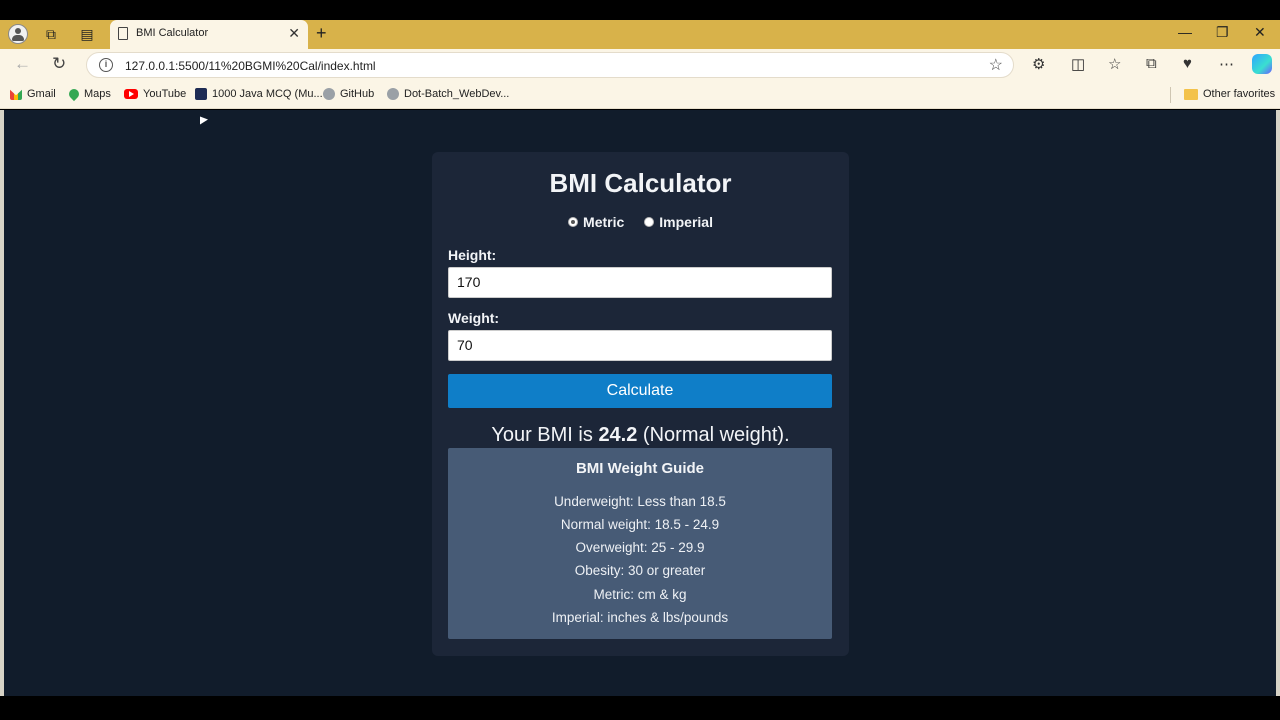 The height and width of the screenshot is (720, 1280). What do you see at coordinates (204, 122) in the screenshot?
I see `mouse-cursor-icon` at bounding box center [204, 122].